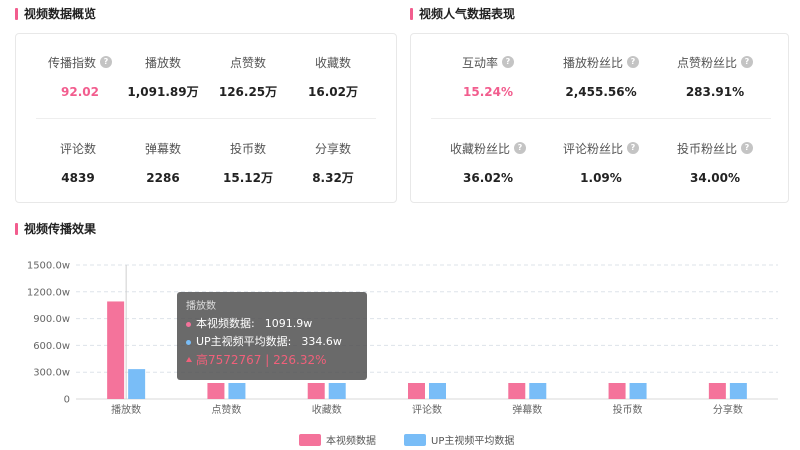 This screenshot has width=800, height=450. Describe the element at coordinates (472, 439) in the screenshot. I see `legend-label-average: UP主视频平均数据` at that location.